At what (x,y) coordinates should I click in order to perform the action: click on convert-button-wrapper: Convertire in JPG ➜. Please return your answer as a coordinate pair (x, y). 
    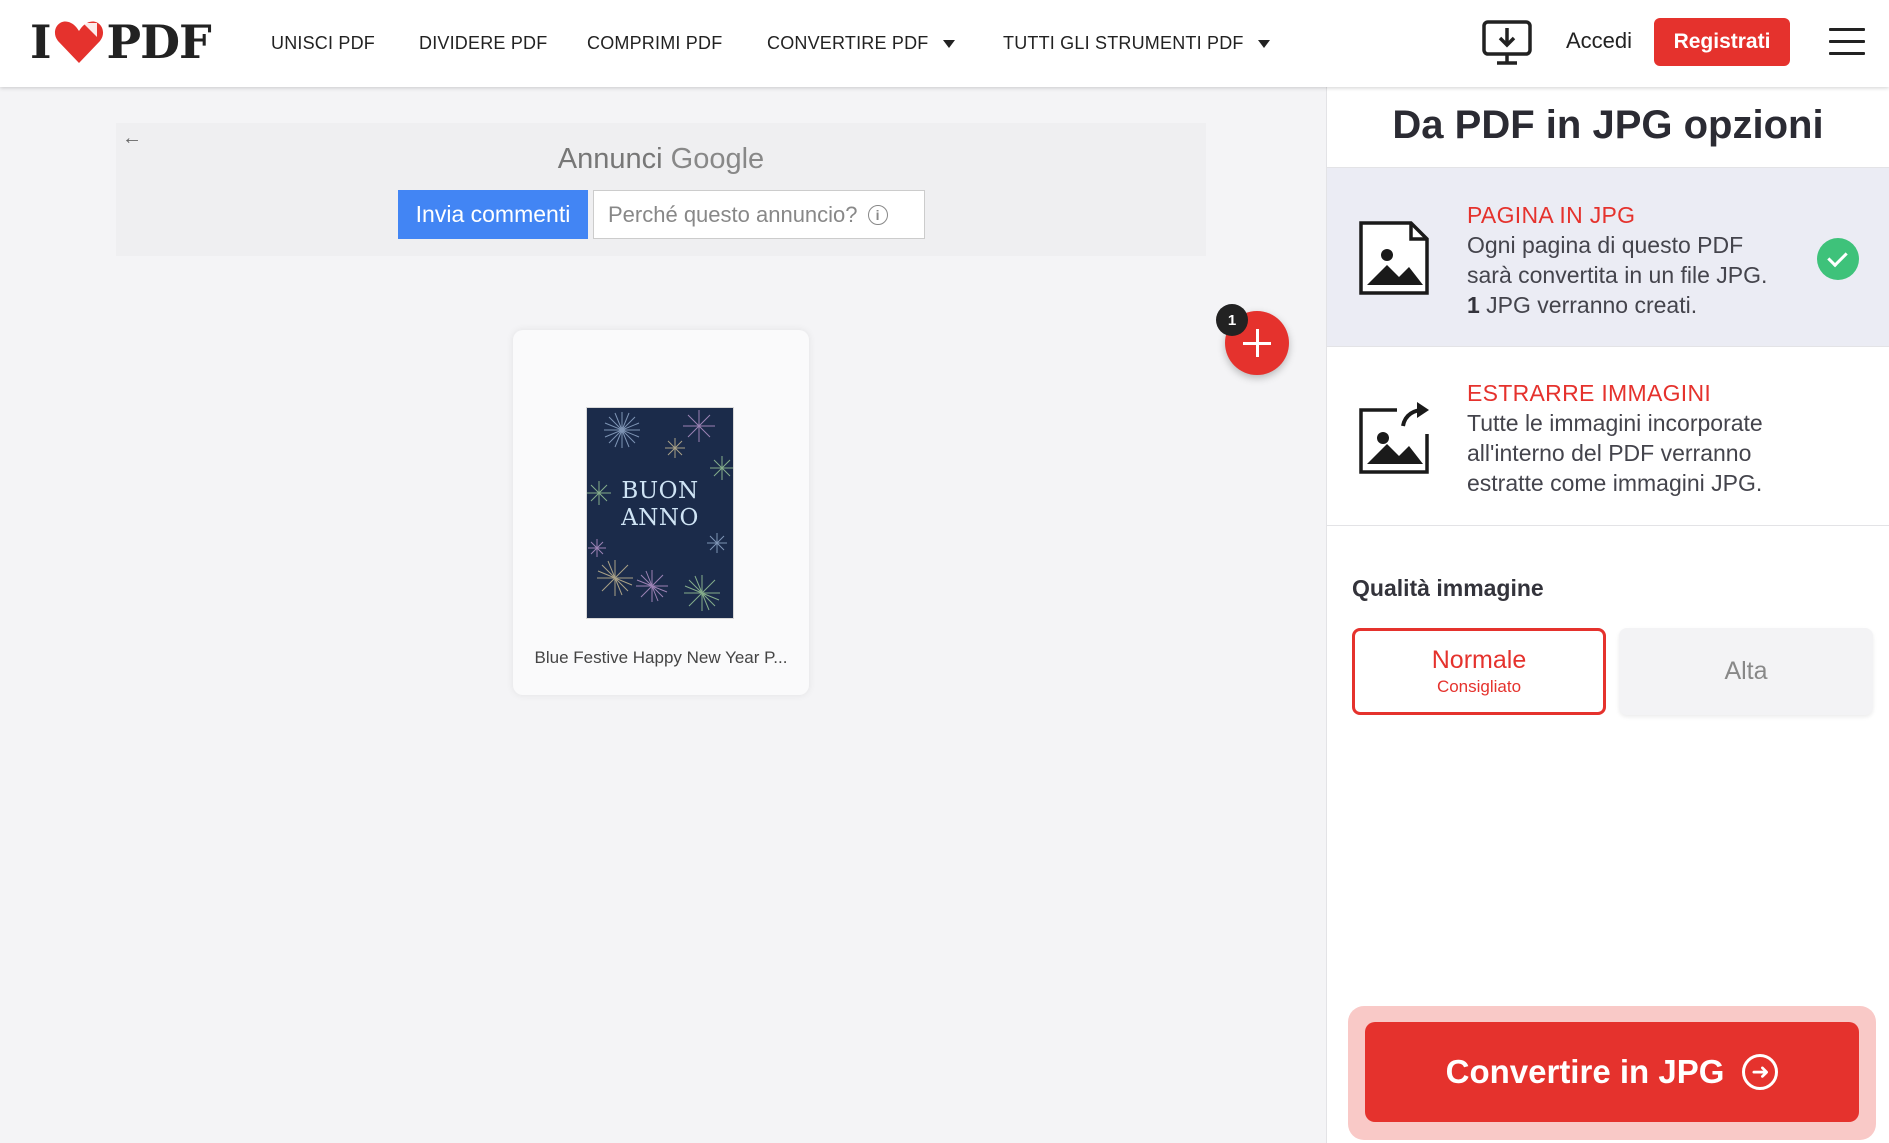
    Looking at the image, I should click on (1612, 1073).